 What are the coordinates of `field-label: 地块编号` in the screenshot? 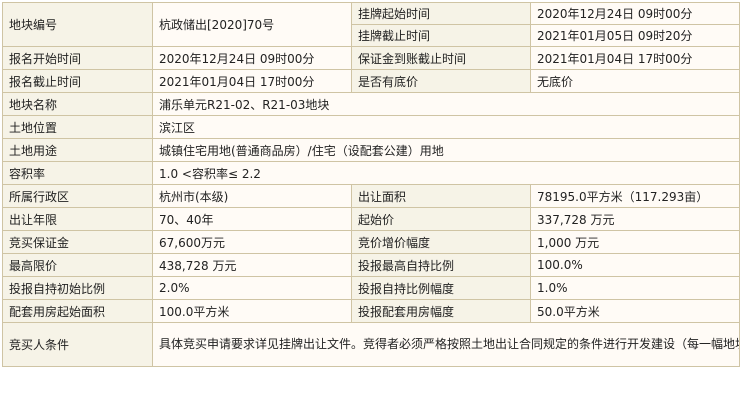 It's located at (77, 24).